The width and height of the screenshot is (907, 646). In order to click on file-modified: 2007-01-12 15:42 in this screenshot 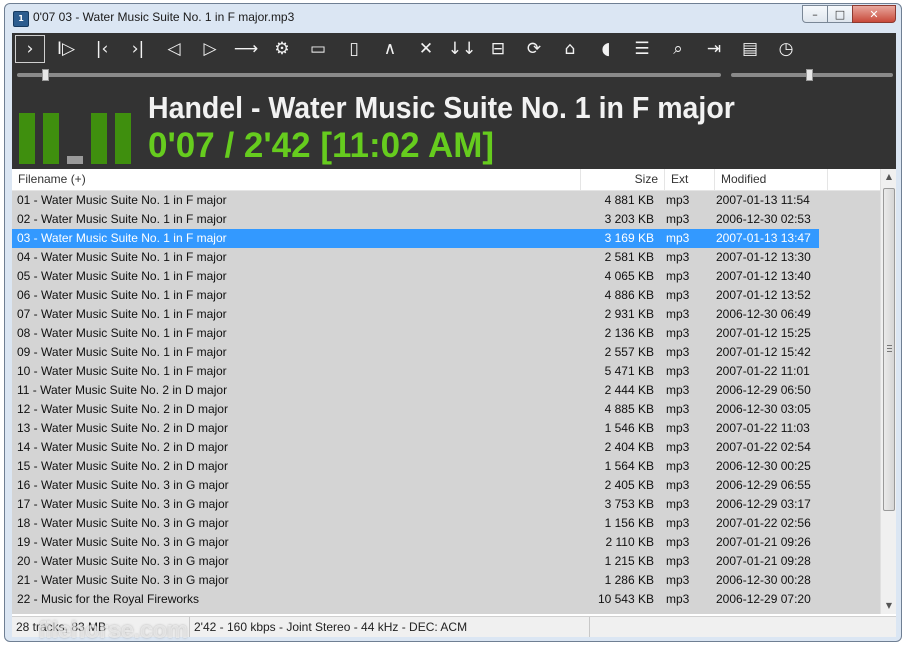, I will do `click(763, 352)`.